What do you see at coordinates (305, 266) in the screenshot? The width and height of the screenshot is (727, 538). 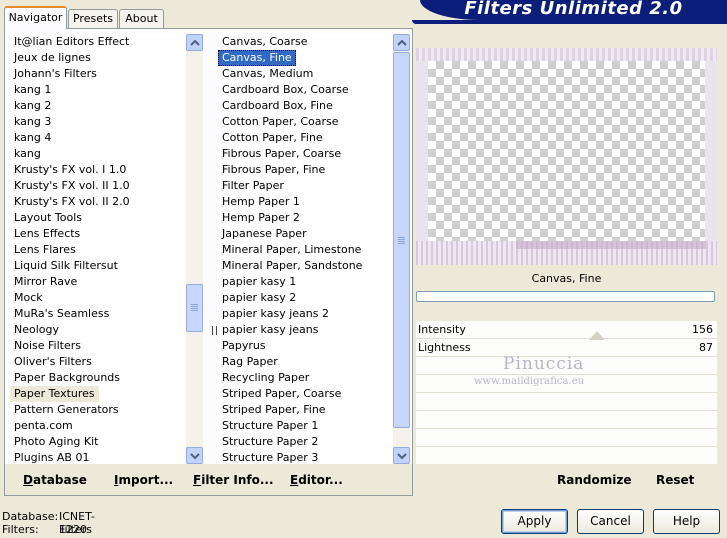 I see `filter-item: Mineral Paper, Sandstone` at bounding box center [305, 266].